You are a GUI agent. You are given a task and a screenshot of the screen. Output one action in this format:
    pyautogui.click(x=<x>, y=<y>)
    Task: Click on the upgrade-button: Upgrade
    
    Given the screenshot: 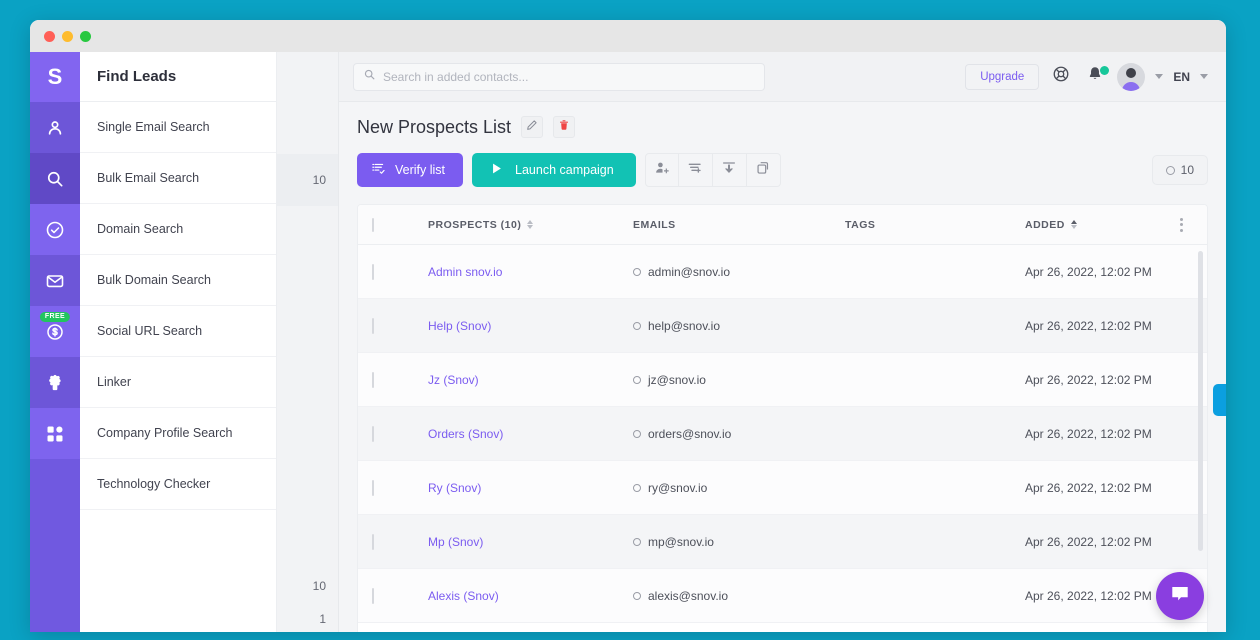 What is the action you would take?
    pyautogui.click(x=1002, y=76)
    